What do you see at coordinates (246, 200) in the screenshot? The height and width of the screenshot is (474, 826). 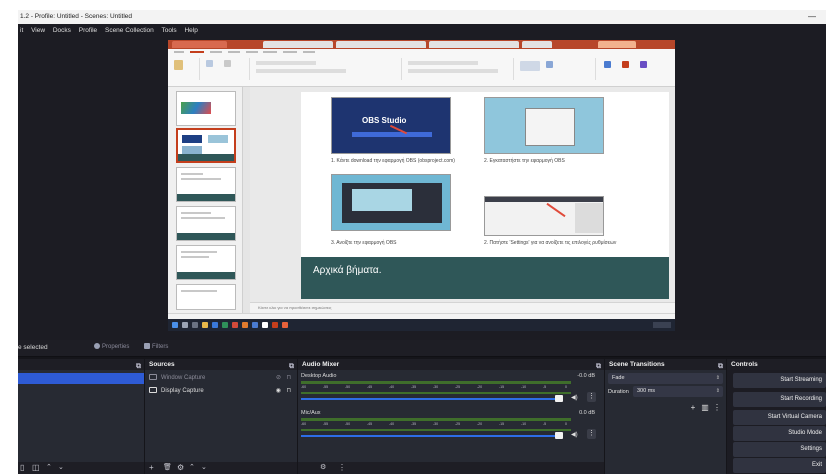 I see `pane-scrollbar` at bounding box center [246, 200].